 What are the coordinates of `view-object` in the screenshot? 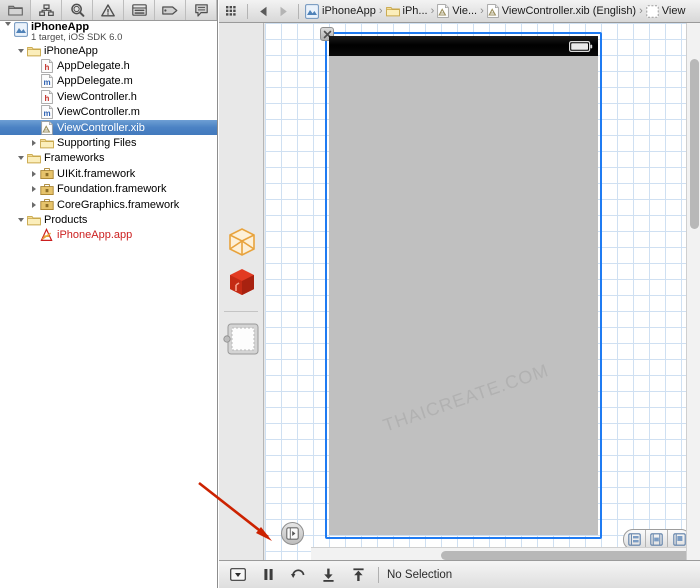 It's located at (242, 339).